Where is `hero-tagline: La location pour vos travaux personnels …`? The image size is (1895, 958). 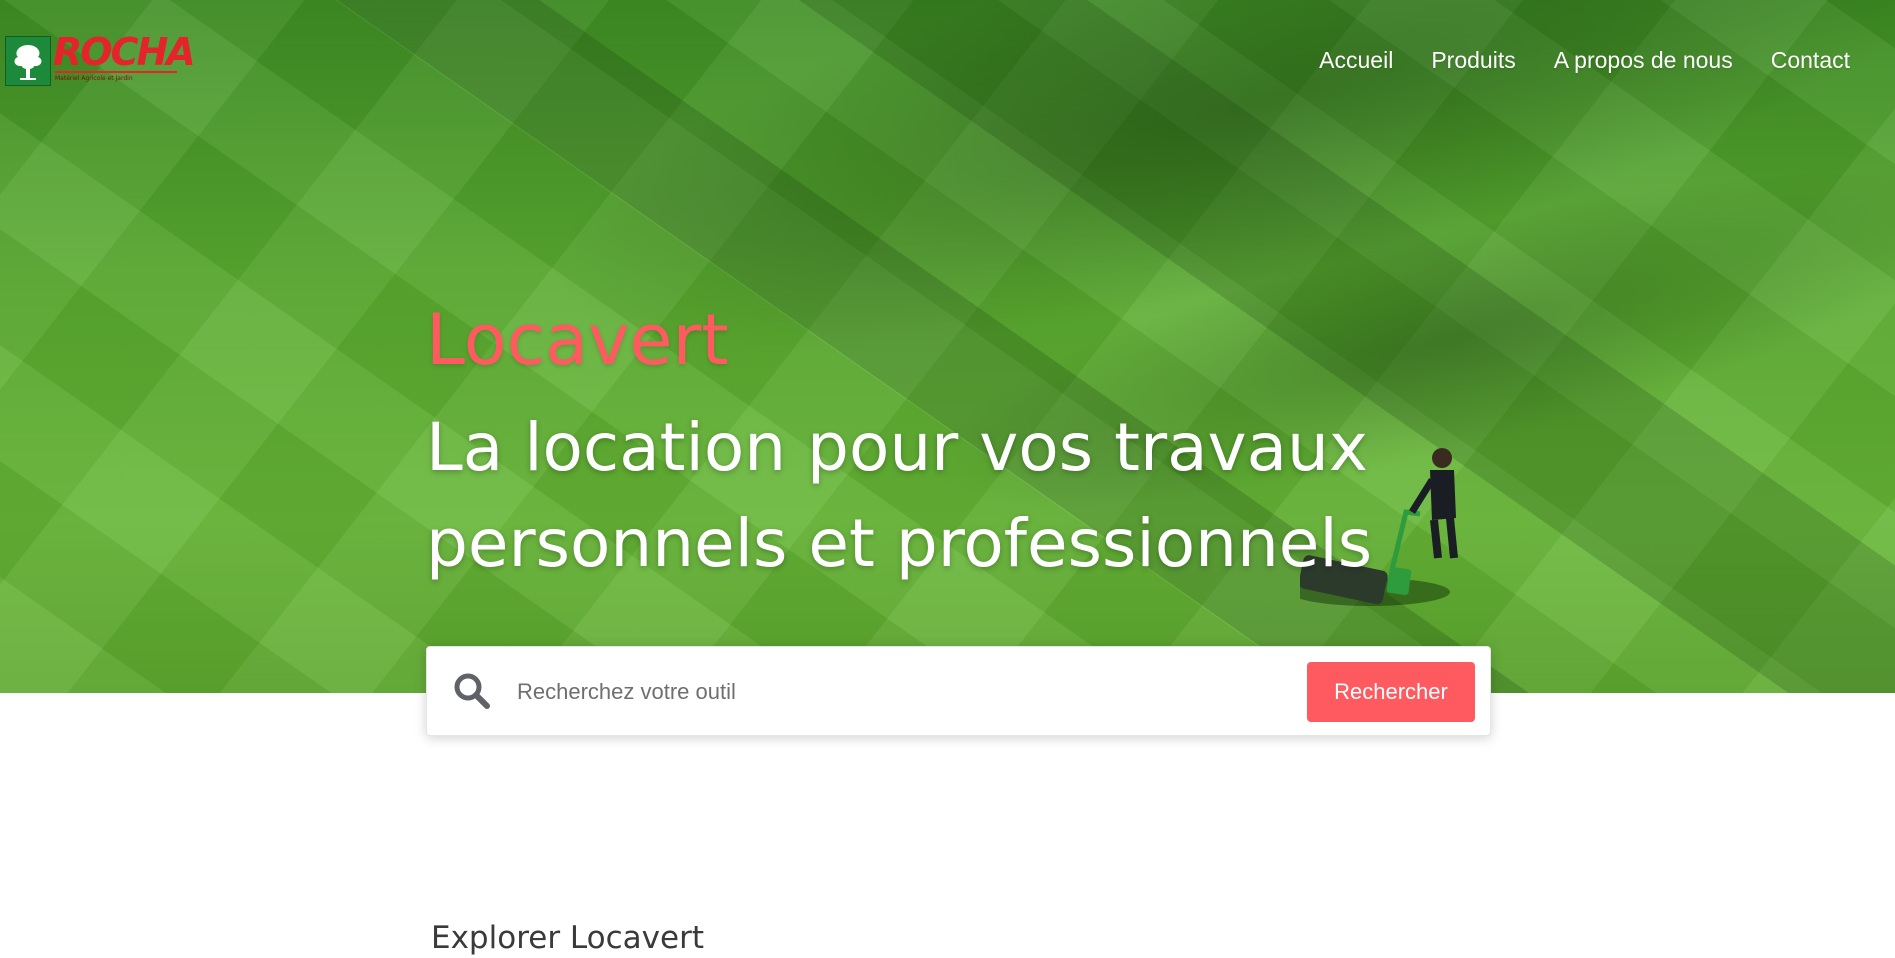 hero-tagline: La location pour vos travaux personnels … is located at coordinates (899, 495).